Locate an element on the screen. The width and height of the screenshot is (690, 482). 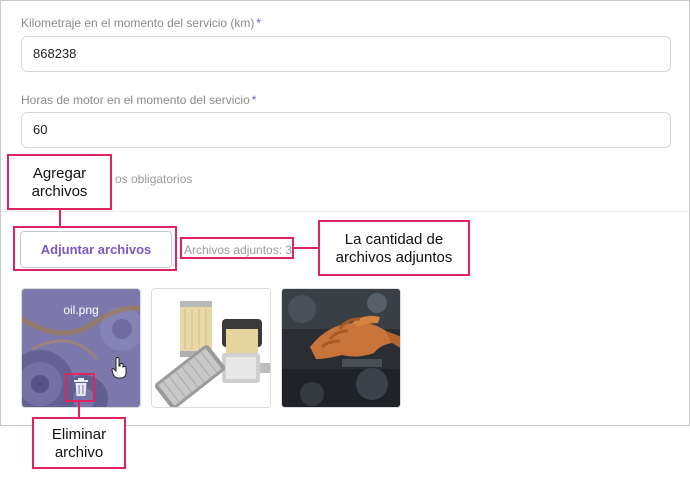
callout-add-files: Agregar archivos is located at coordinates (59, 182).